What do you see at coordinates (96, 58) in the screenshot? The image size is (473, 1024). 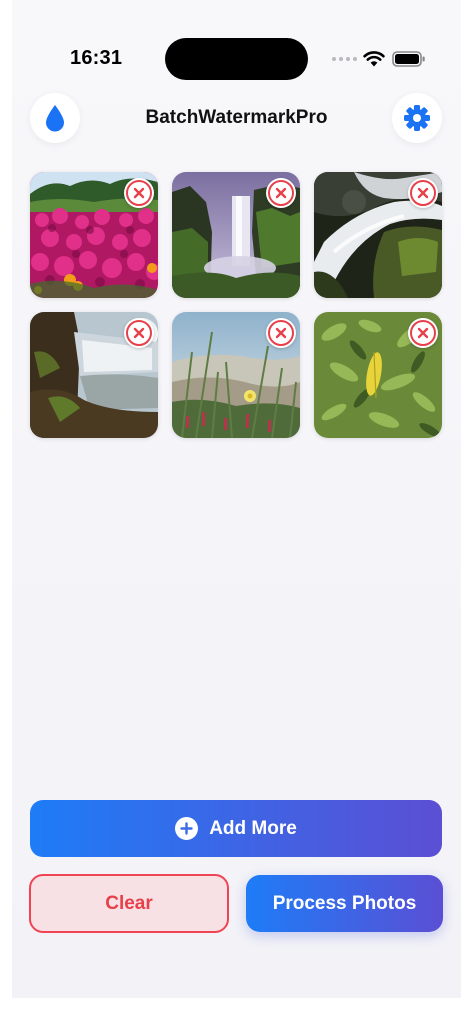 I see `status-time: 16:31` at bounding box center [96, 58].